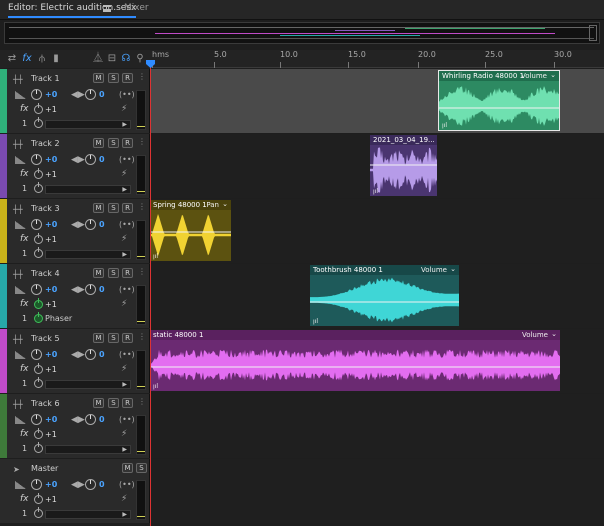 Image resolution: width=604 pixels, height=526 pixels. What do you see at coordinates (593, 33) in the screenshot?
I see `overview-scroll-handle` at bounding box center [593, 33].